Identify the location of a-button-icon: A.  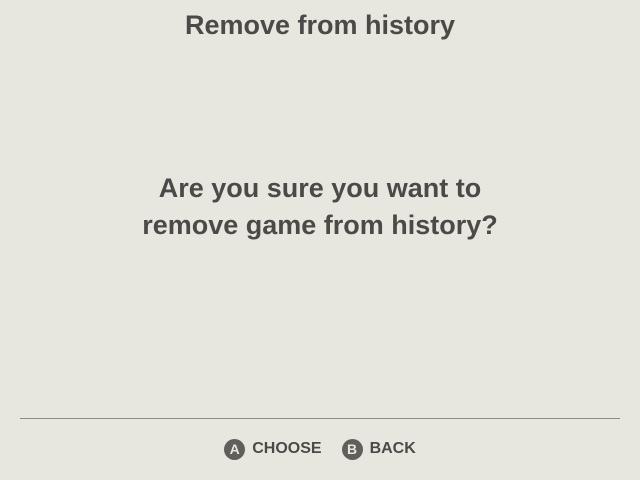
(235, 449).